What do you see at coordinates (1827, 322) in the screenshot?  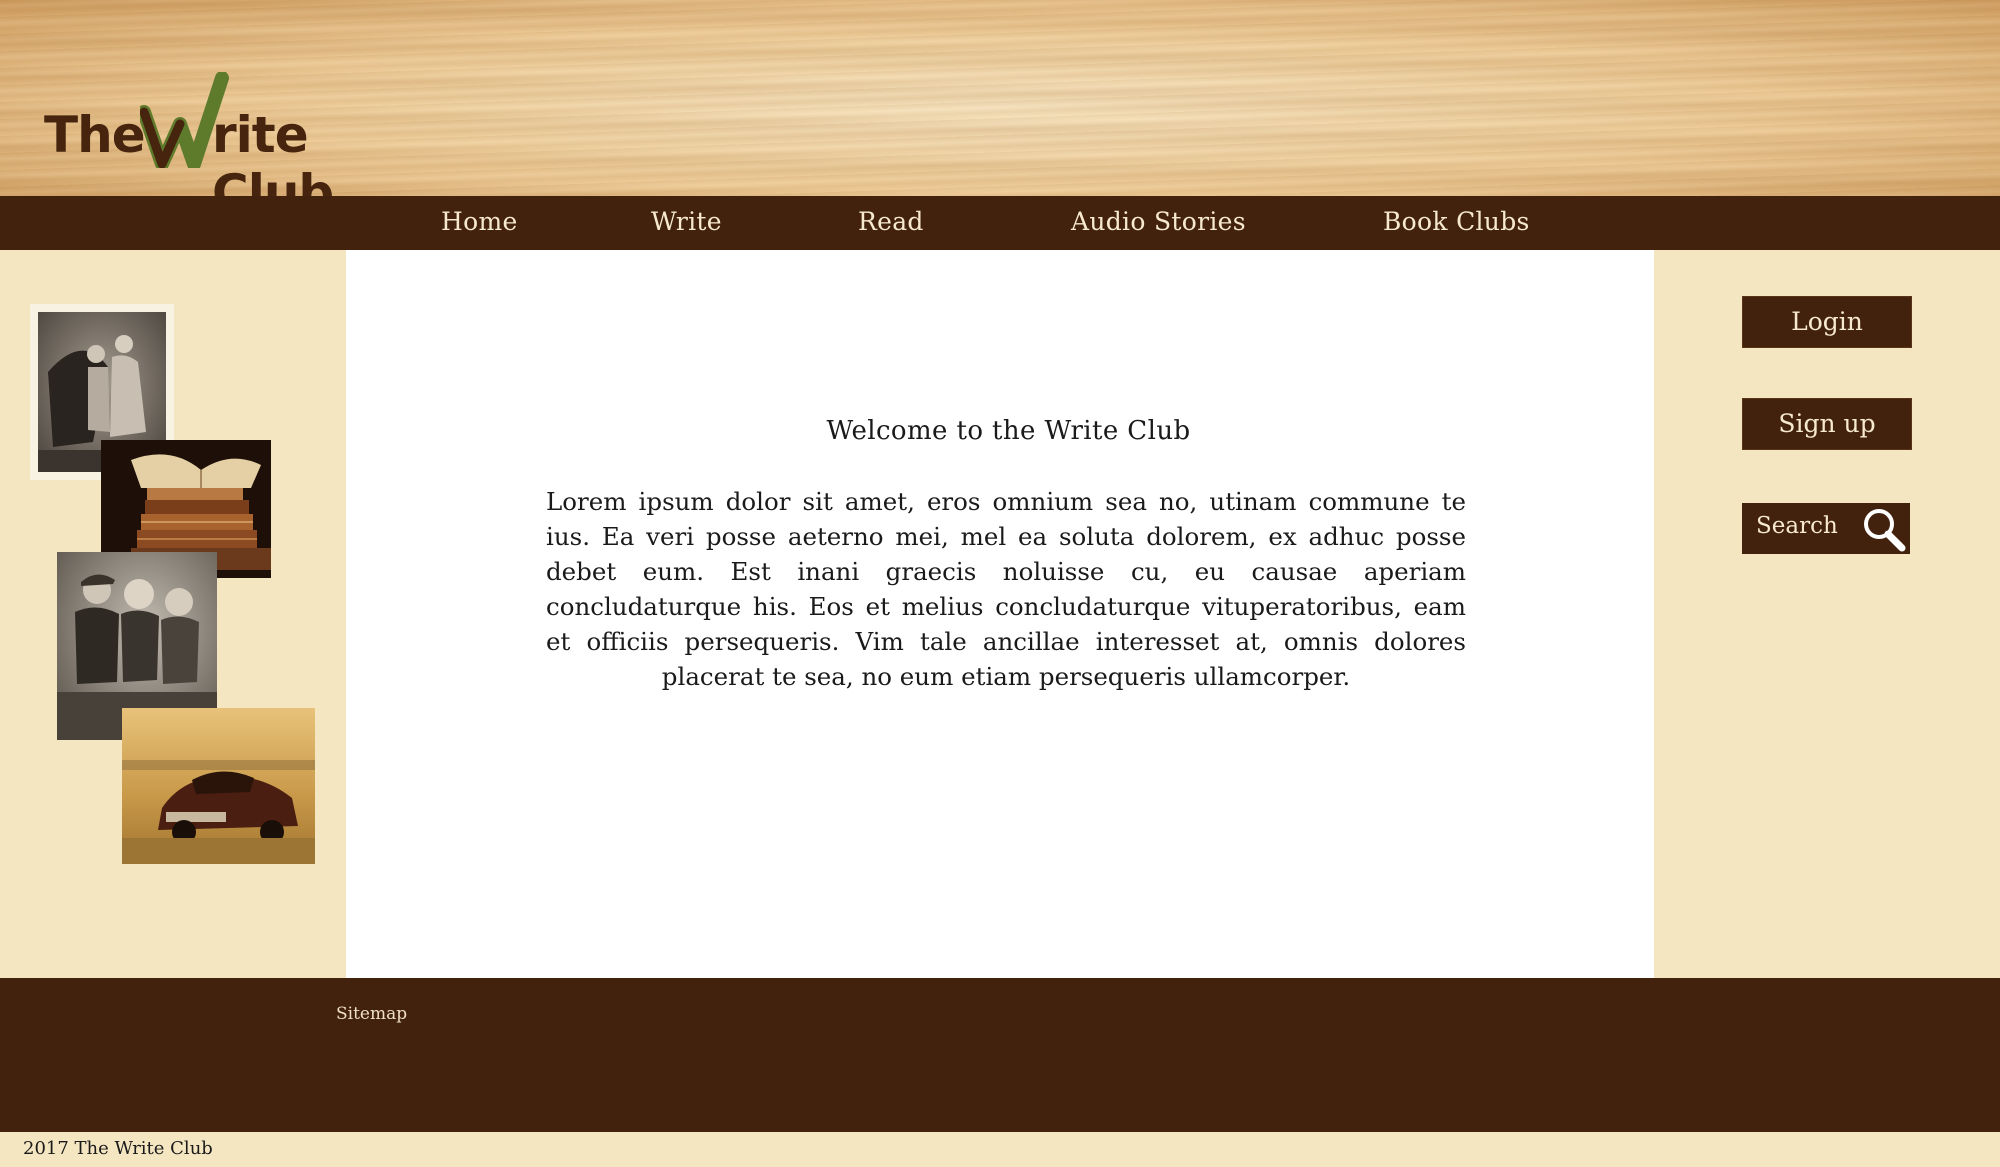 I see `login-button: Login` at bounding box center [1827, 322].